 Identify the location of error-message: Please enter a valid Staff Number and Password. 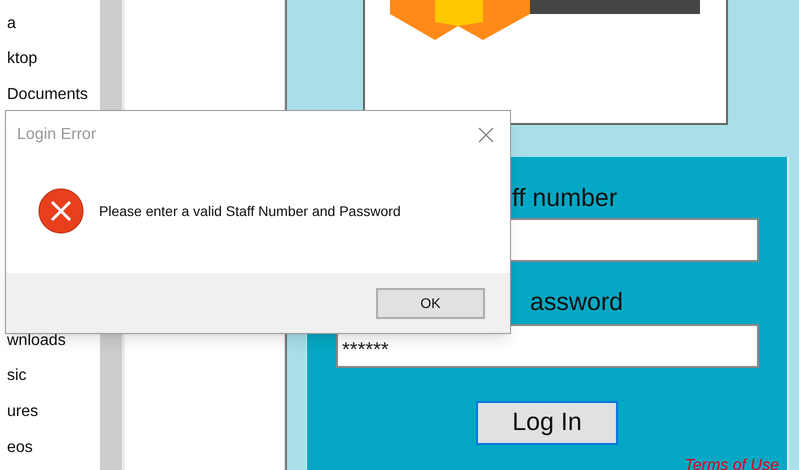
(250, 211).